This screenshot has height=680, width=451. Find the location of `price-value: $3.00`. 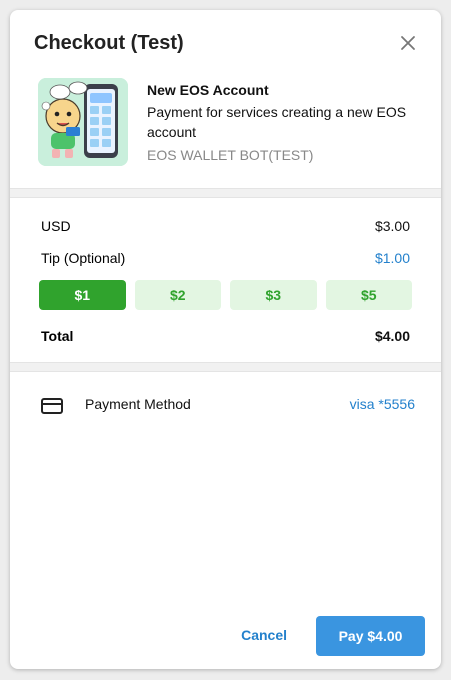

price-value: $3.00 is located at coordinates (392, 226).